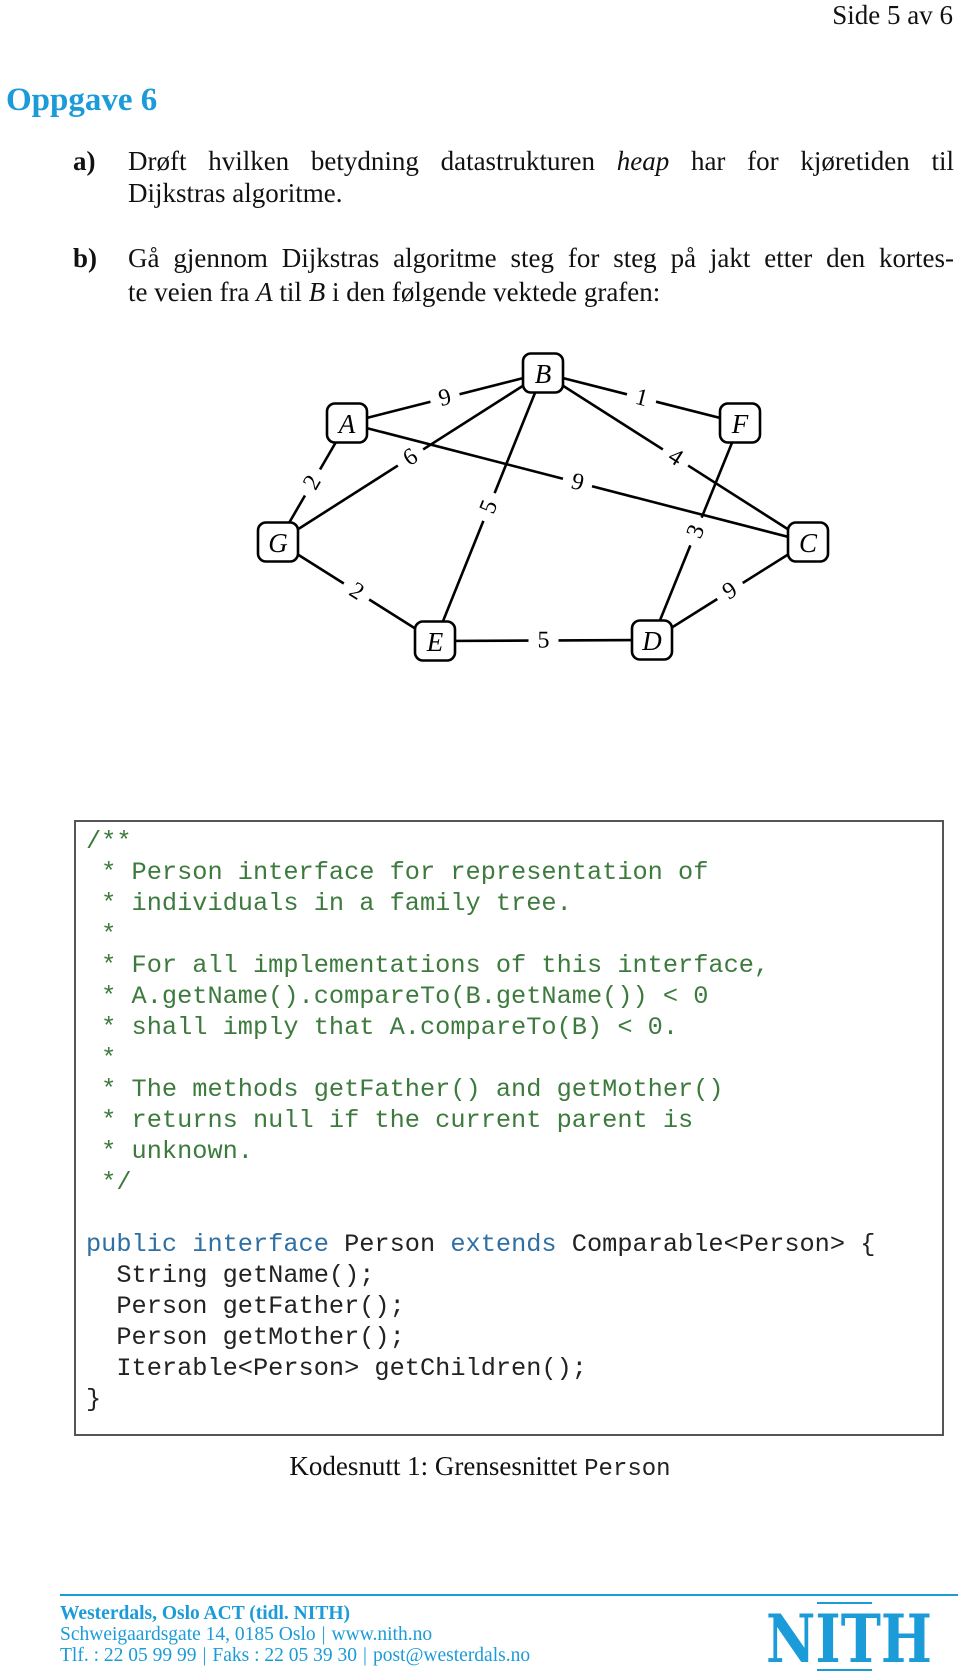  I want to click on edge-weight-label: 1, so click(641, 398).